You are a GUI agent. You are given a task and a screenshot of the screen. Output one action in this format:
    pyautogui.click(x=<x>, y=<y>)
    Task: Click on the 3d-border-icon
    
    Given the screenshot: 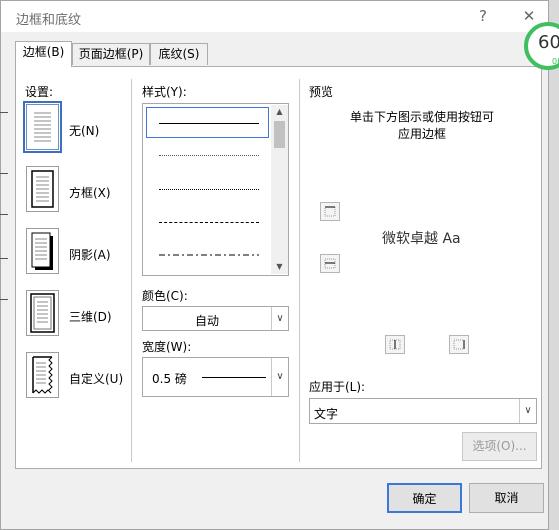 What is the action you would take?
    pyautogui.click(x=42, y=313)
    